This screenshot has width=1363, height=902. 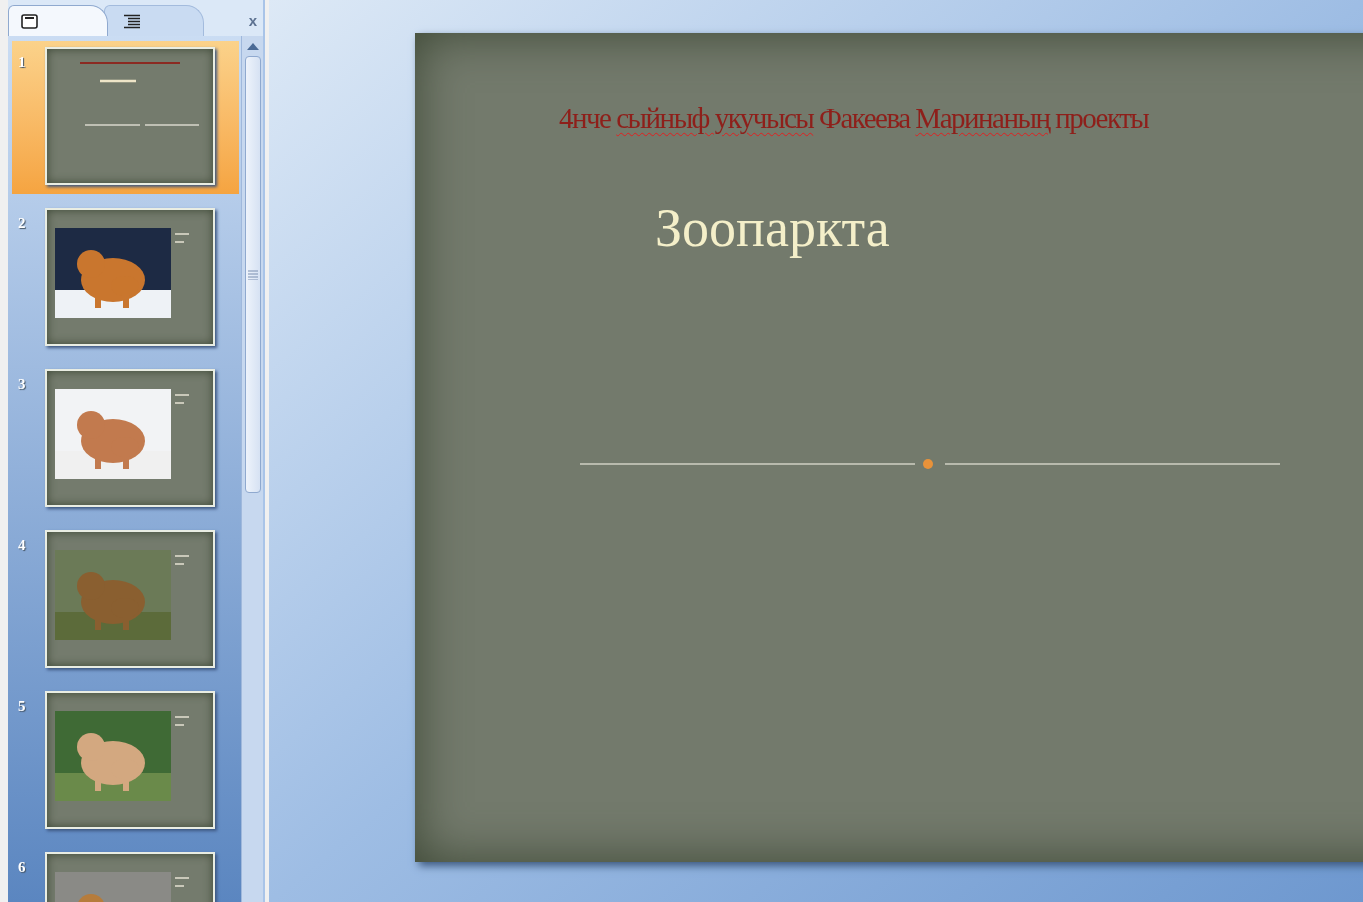 I want to click on slide-subtitle: 4нче сыйныф укучысы Факеева Маринаның проекты, so click(x=854, y=118).